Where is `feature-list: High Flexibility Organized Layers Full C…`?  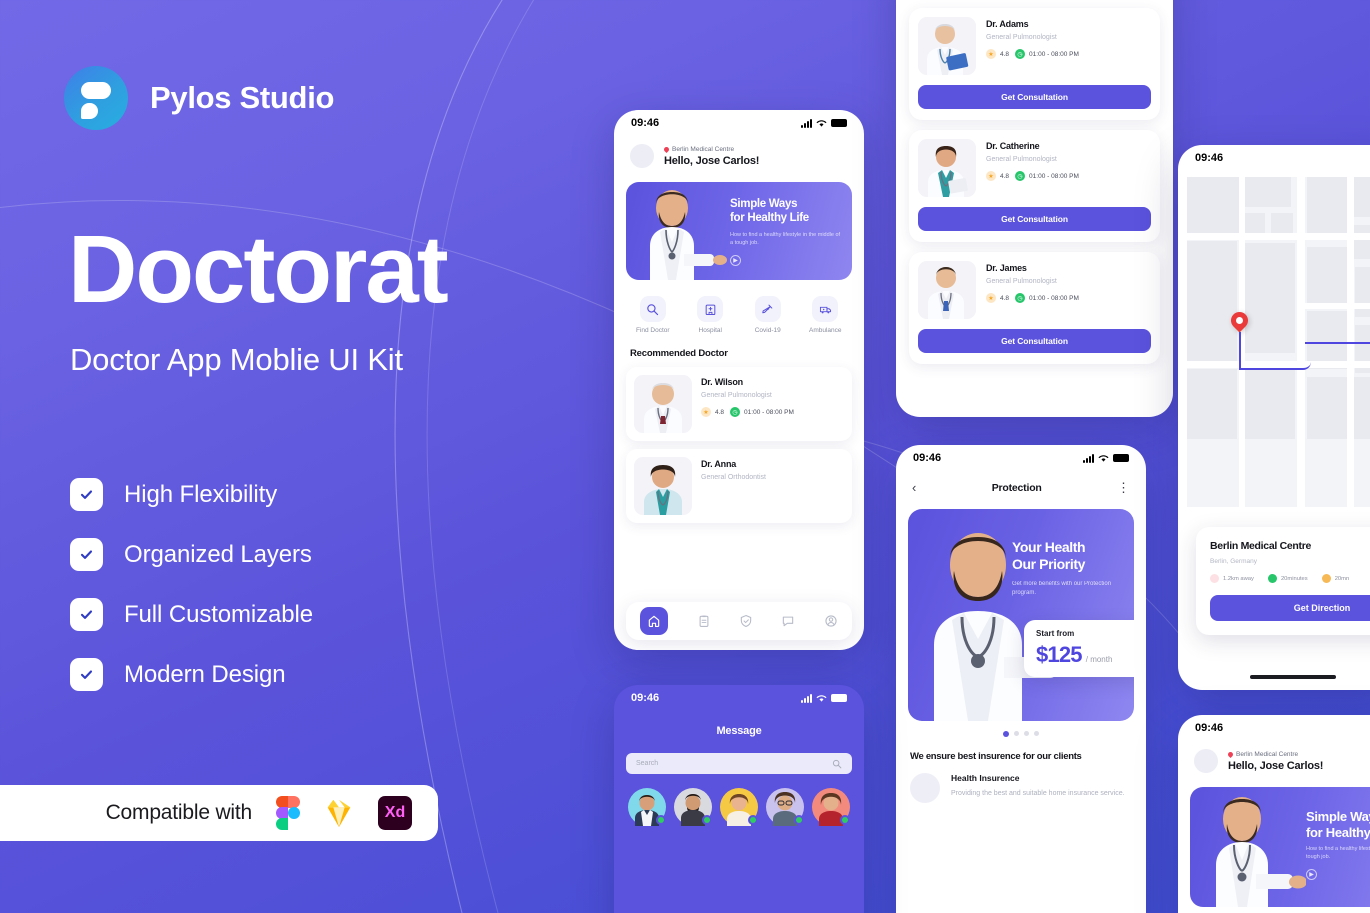
feature-list: High Flexibility Organized Layers Full C… is located at coordinates (191, 584).